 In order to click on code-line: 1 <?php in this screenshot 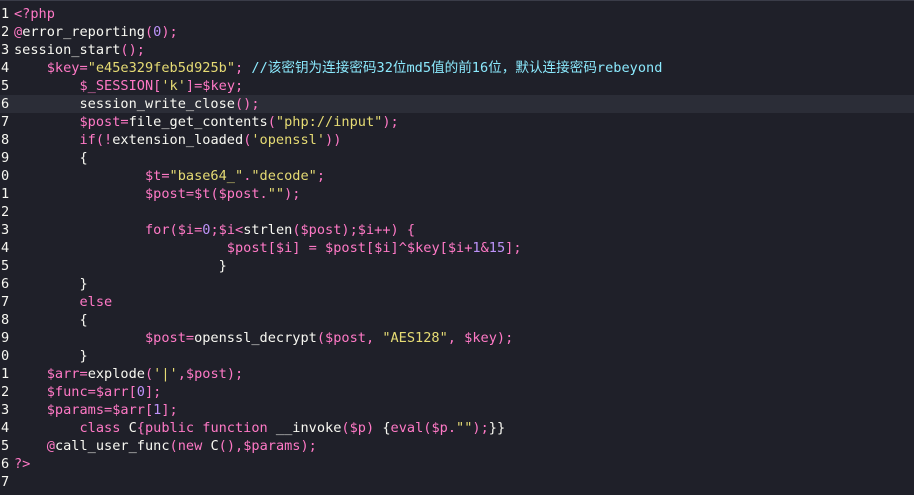, I will do `click(457, 14)`.